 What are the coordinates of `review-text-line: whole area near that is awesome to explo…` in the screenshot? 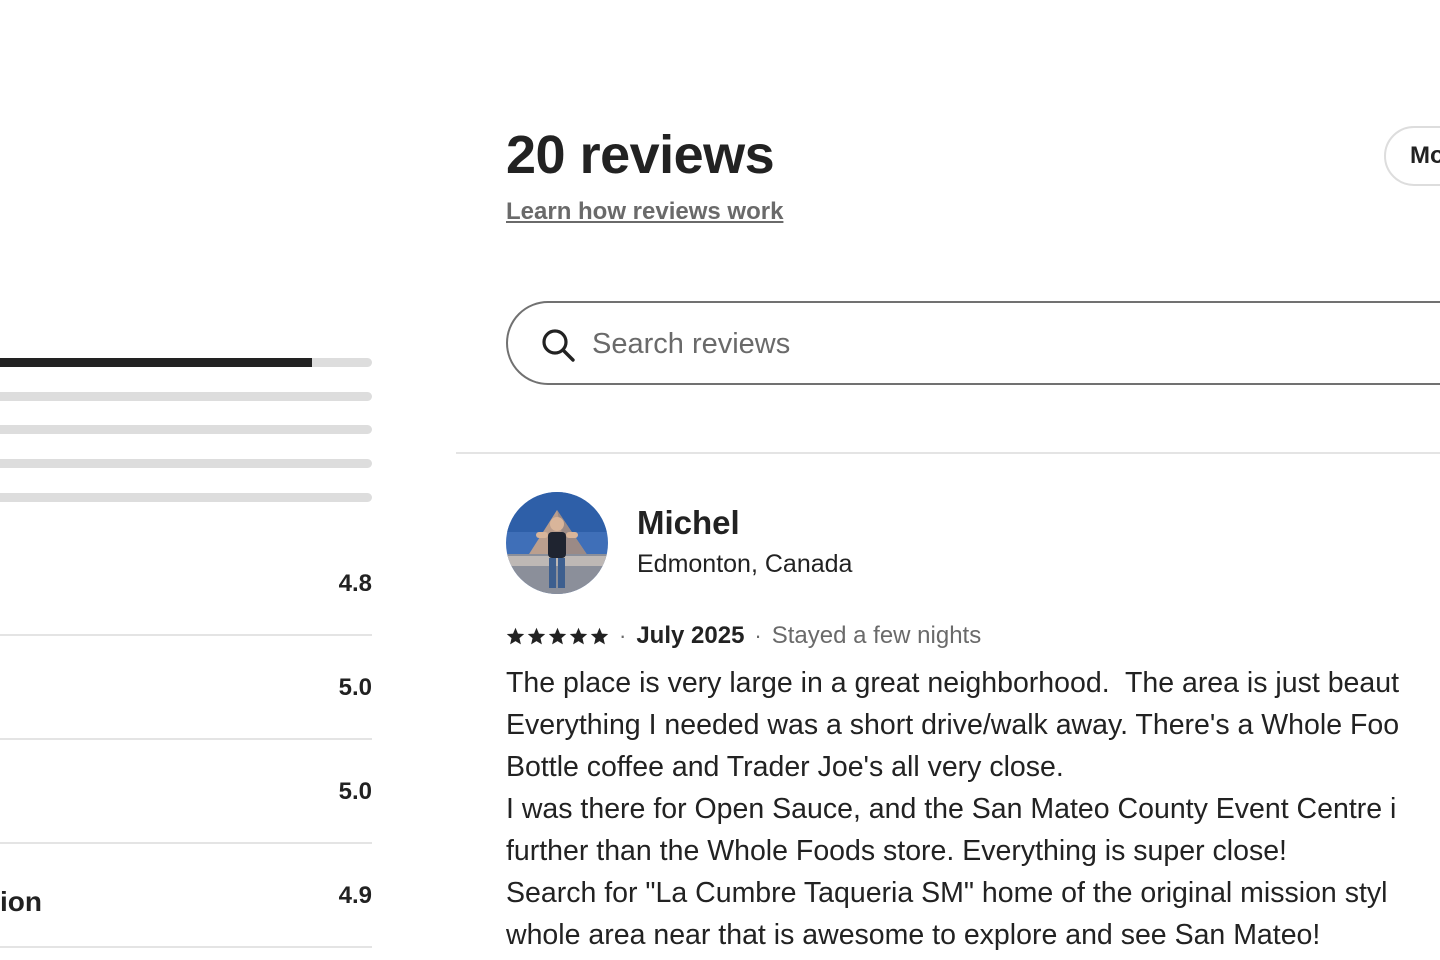 It's located at (913, 935).